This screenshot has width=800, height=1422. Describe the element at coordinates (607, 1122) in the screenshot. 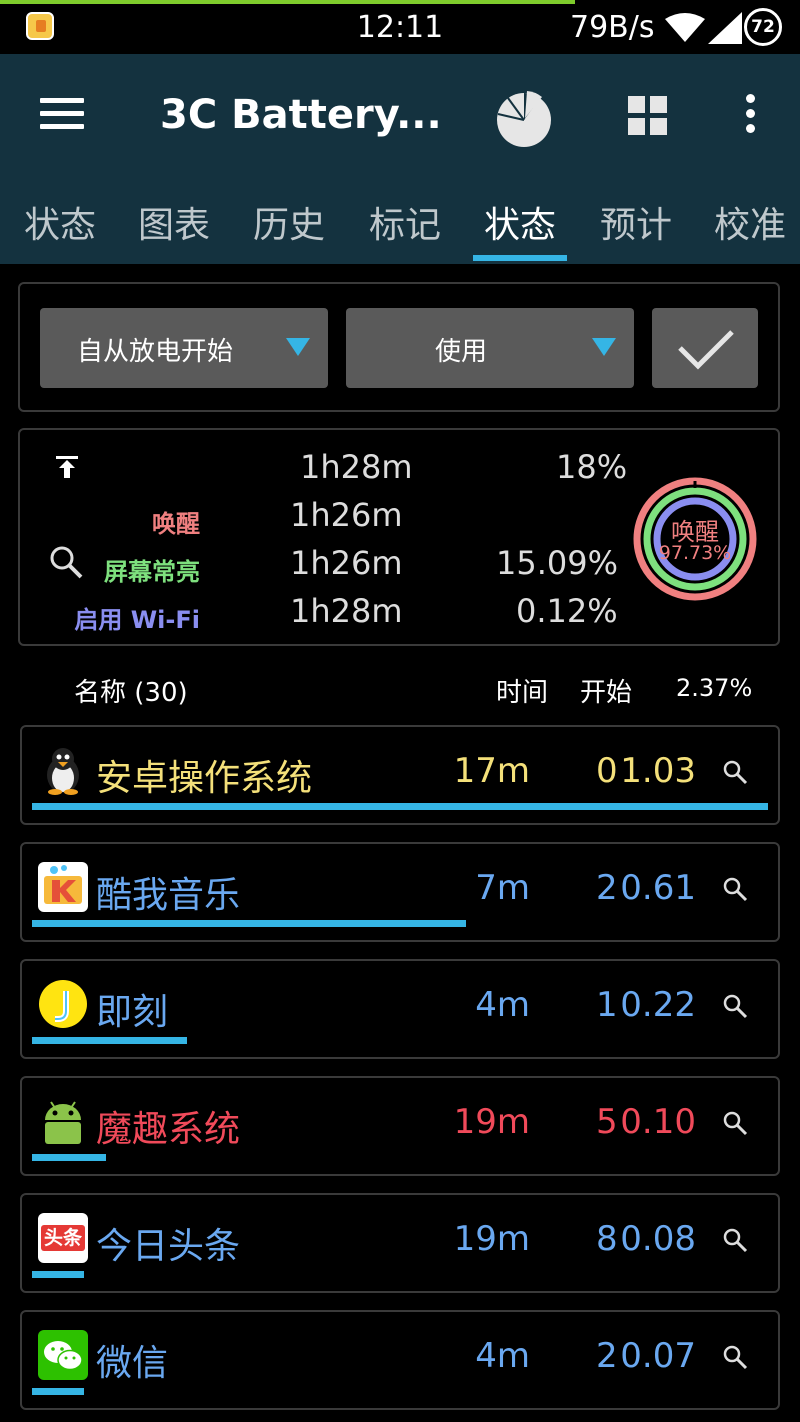

I see `app-start-count: 5` at that location.